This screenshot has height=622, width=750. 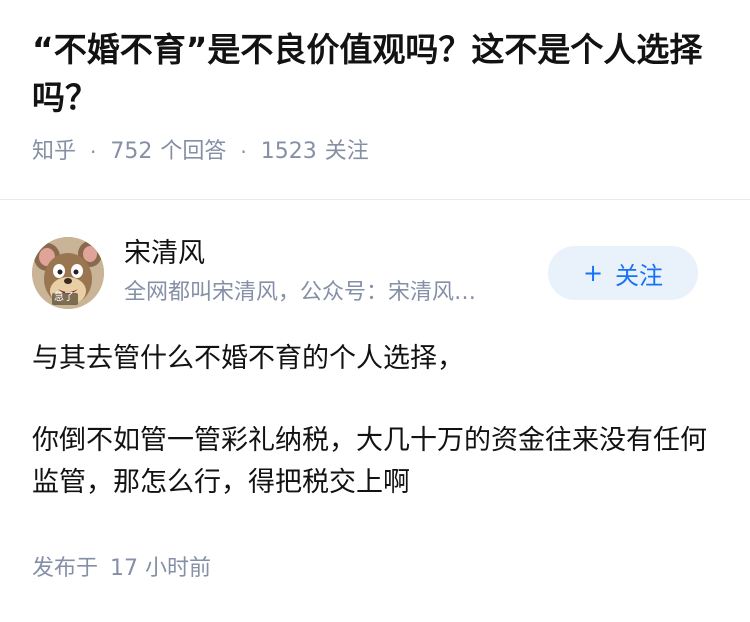 I want to click on publish-time: 17 小时前, so click(x=161, y=568).